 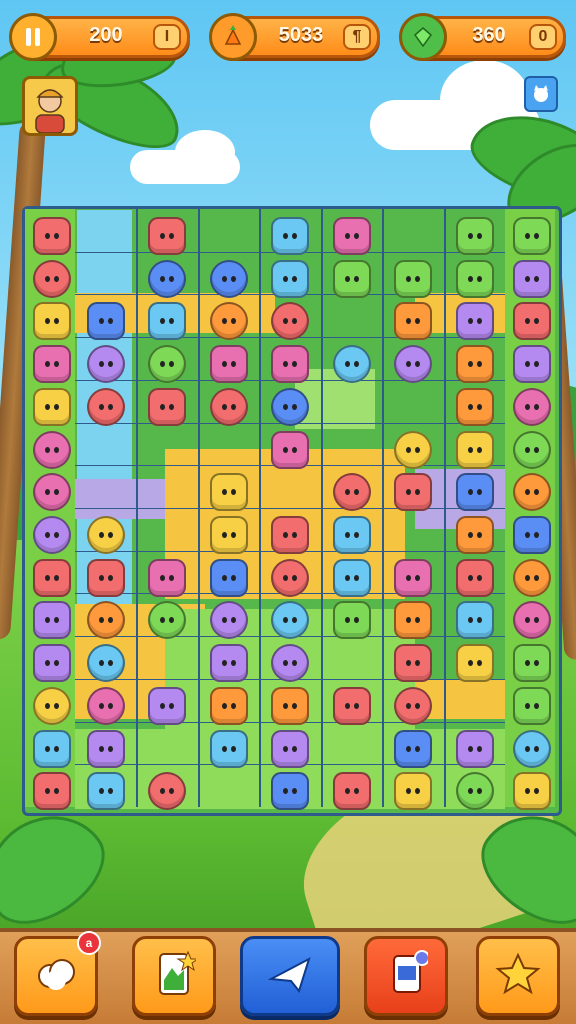 What do you see at coordinates (543, 37) in the screenshot?
I see `add-gems-button: 0` at bounding box center [543, 37].